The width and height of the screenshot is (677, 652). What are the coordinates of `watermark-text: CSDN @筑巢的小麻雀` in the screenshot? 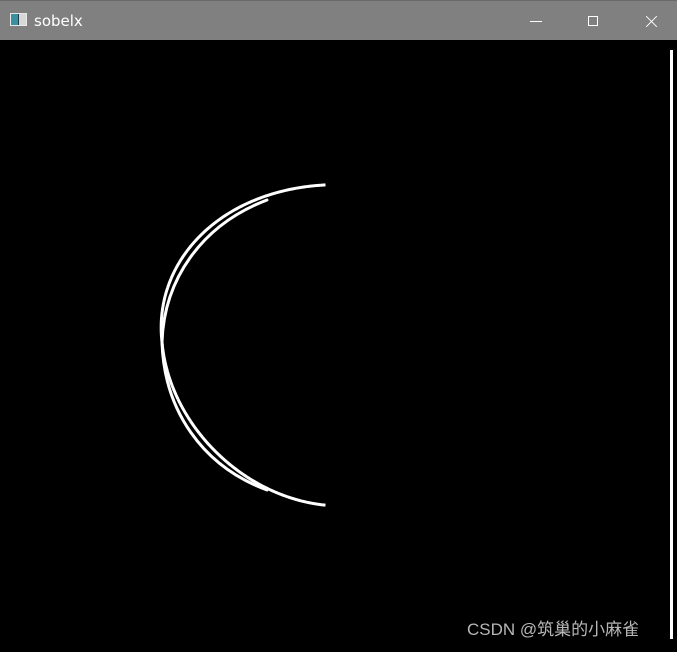 It's located at (553, 629).